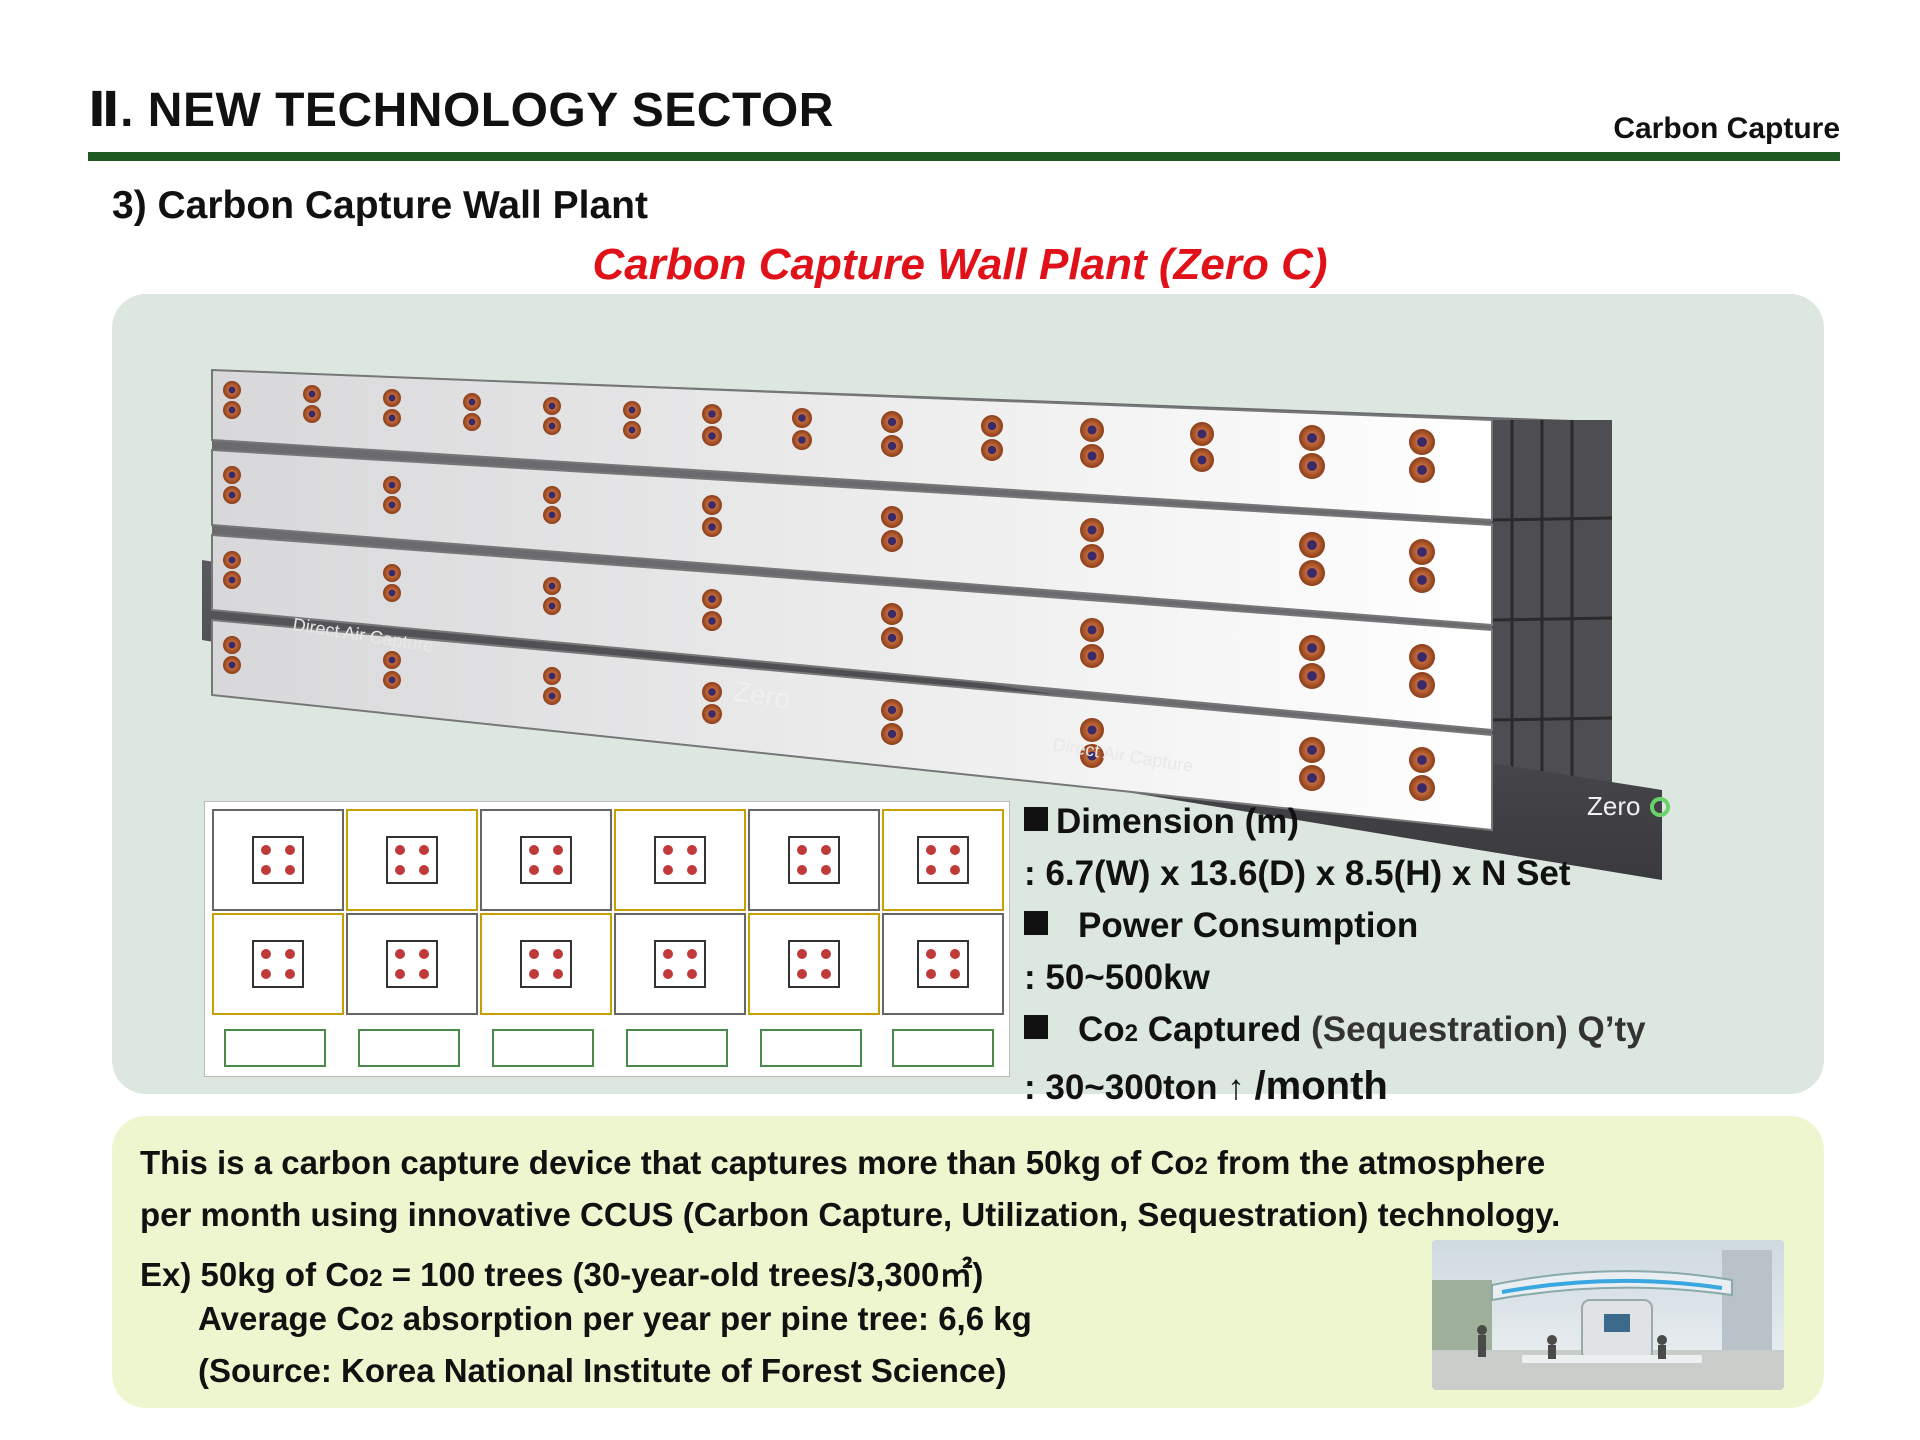 The width and height of the screenshot is (1920, 1440). What do you see at coordinates (1139, 1087) in the screenshot?
I see `spec-co2-value-a: : 30~300ton ↑` at bounding box center [1139, 1087].